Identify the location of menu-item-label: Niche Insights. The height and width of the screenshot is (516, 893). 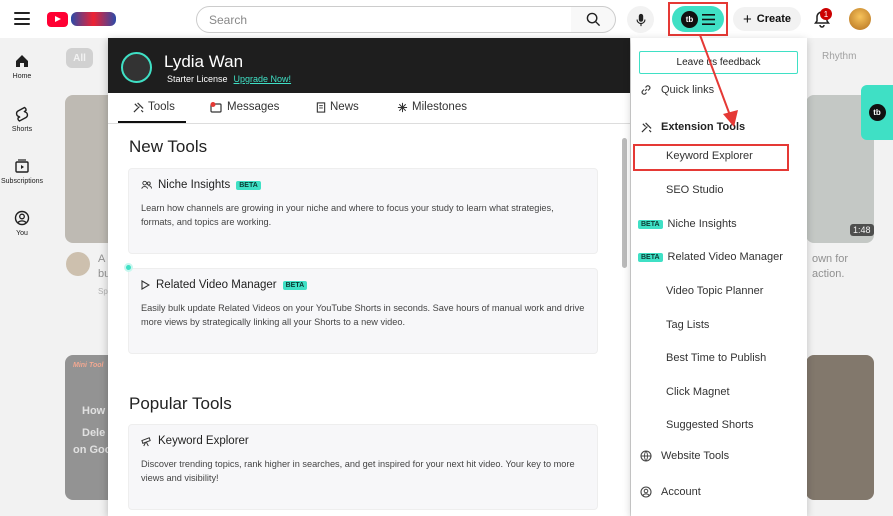
(702, 224).